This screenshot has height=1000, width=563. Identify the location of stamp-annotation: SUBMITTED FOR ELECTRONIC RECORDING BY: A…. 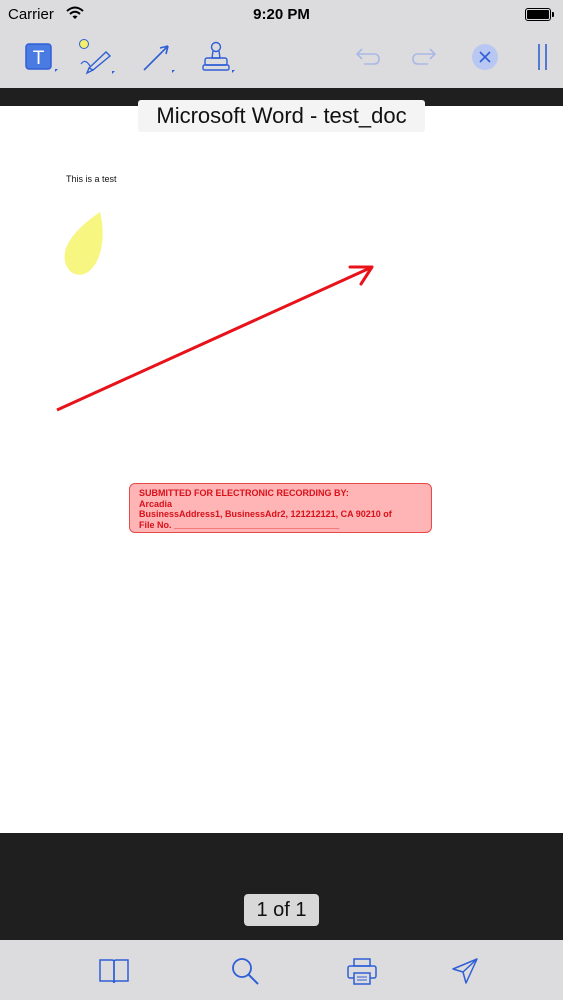
(280, 508).